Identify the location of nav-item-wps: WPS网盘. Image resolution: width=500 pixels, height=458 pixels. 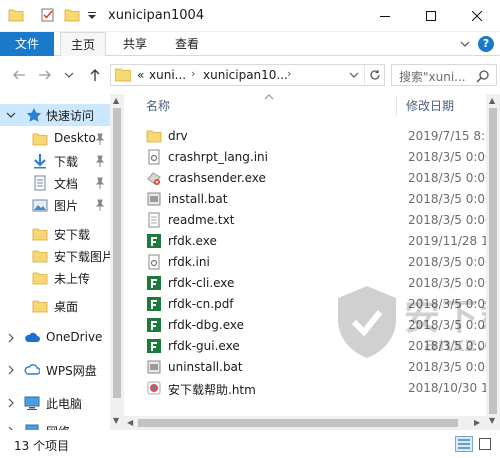
(62, 370).